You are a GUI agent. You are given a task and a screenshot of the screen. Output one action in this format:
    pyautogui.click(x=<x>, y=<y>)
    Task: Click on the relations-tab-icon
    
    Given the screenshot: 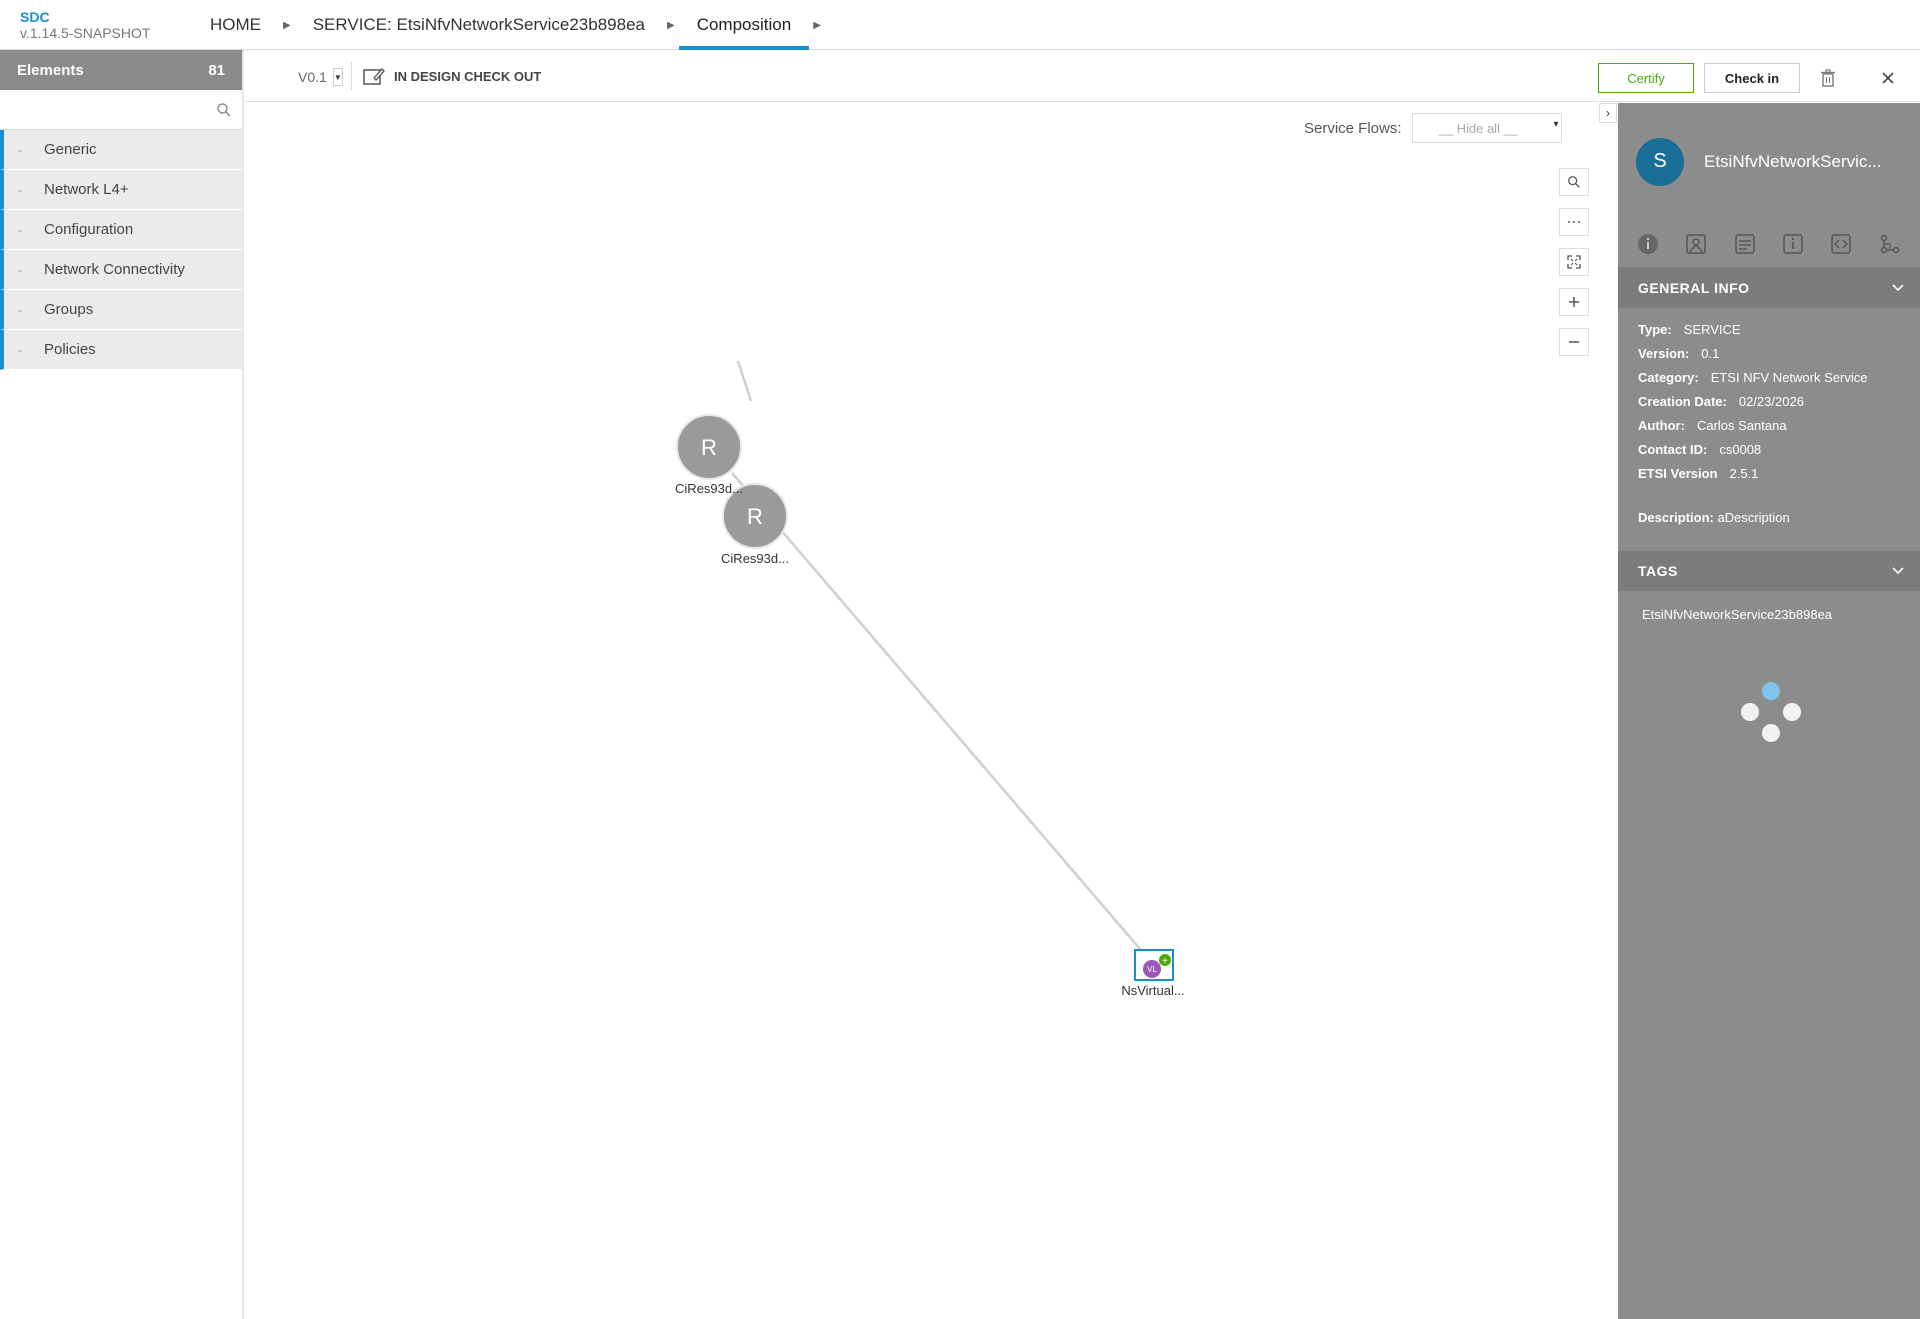 What is the action you would take?
    pyautogui.click(x=1890, y=244)
    